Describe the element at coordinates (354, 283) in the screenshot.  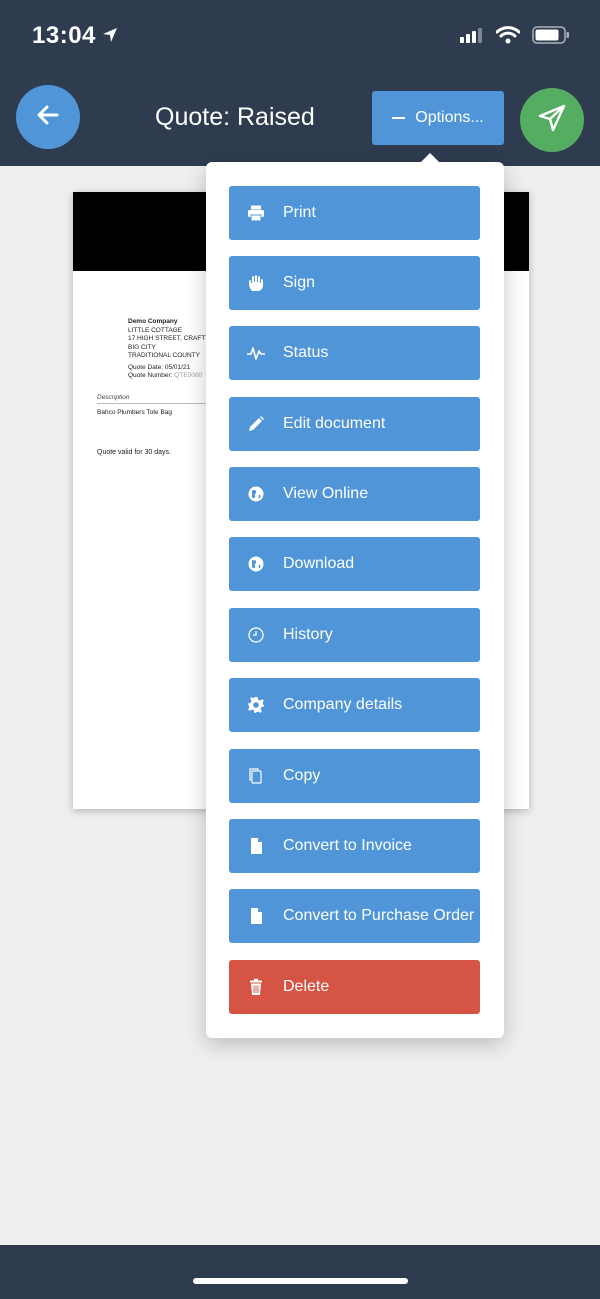
I see `menu-item-sign: Sign` at that location.